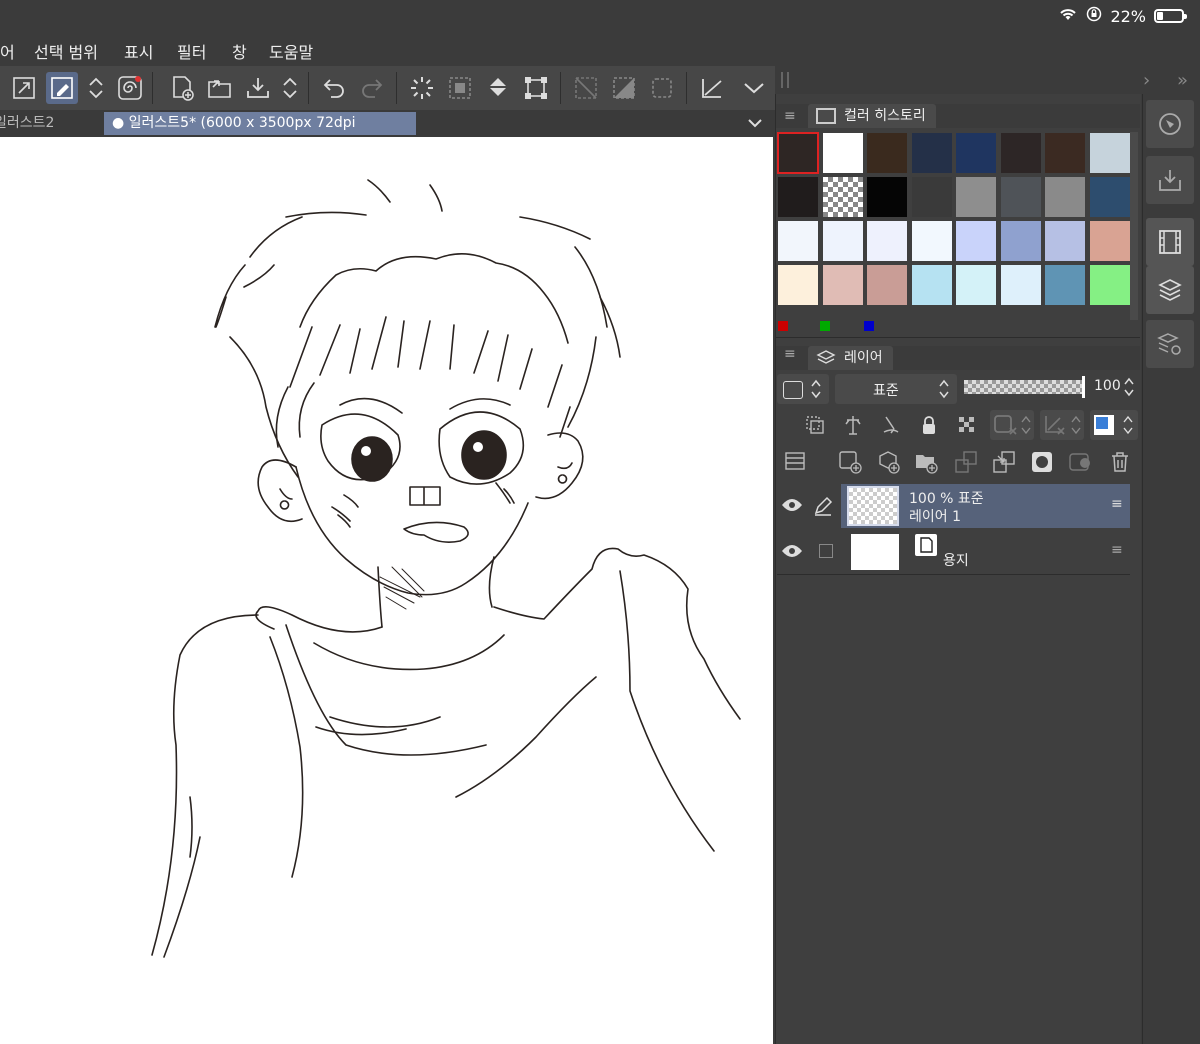 This screenshot has width=1200, height=1044. I want to click on deselect-icon, so click(662, 88).